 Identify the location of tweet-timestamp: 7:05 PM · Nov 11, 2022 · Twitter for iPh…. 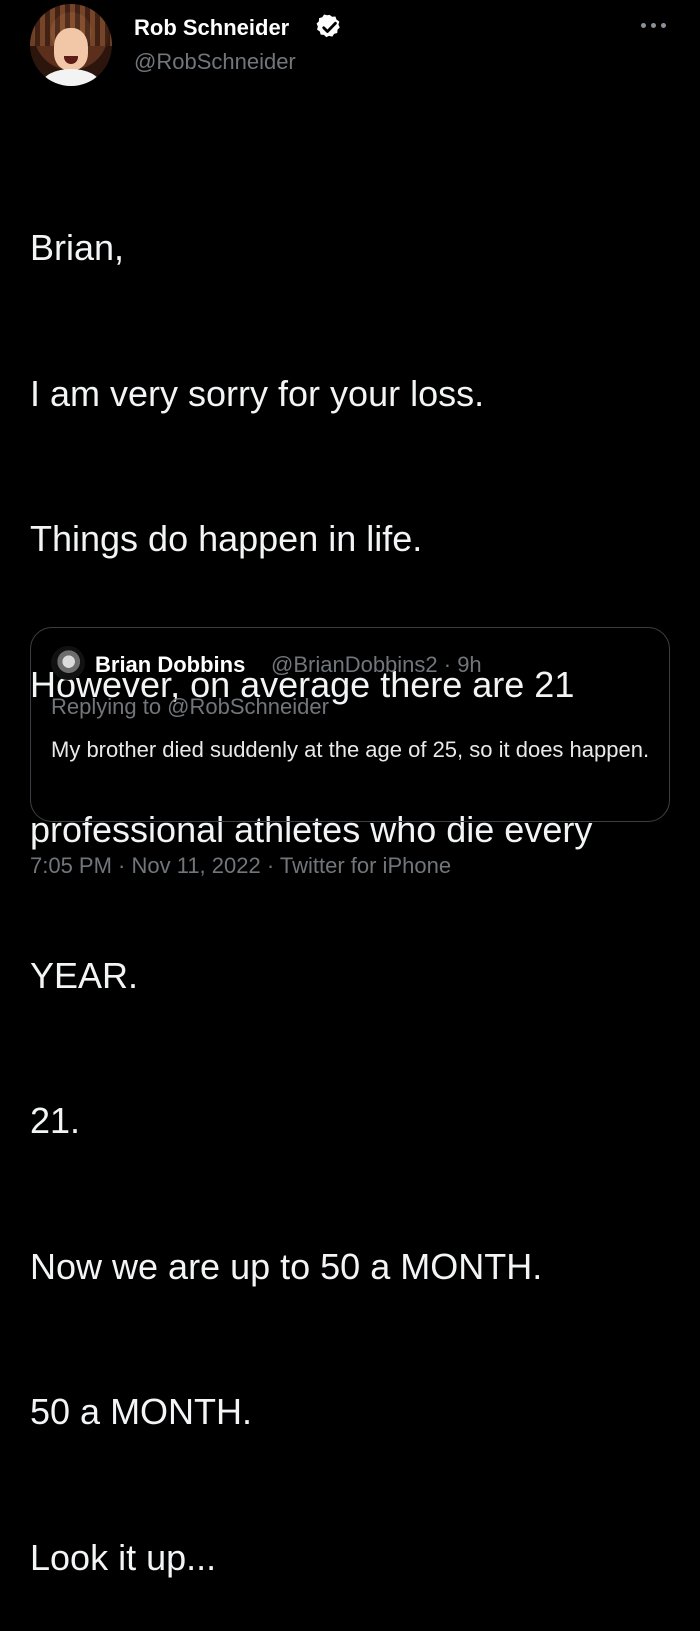
(240, 866).